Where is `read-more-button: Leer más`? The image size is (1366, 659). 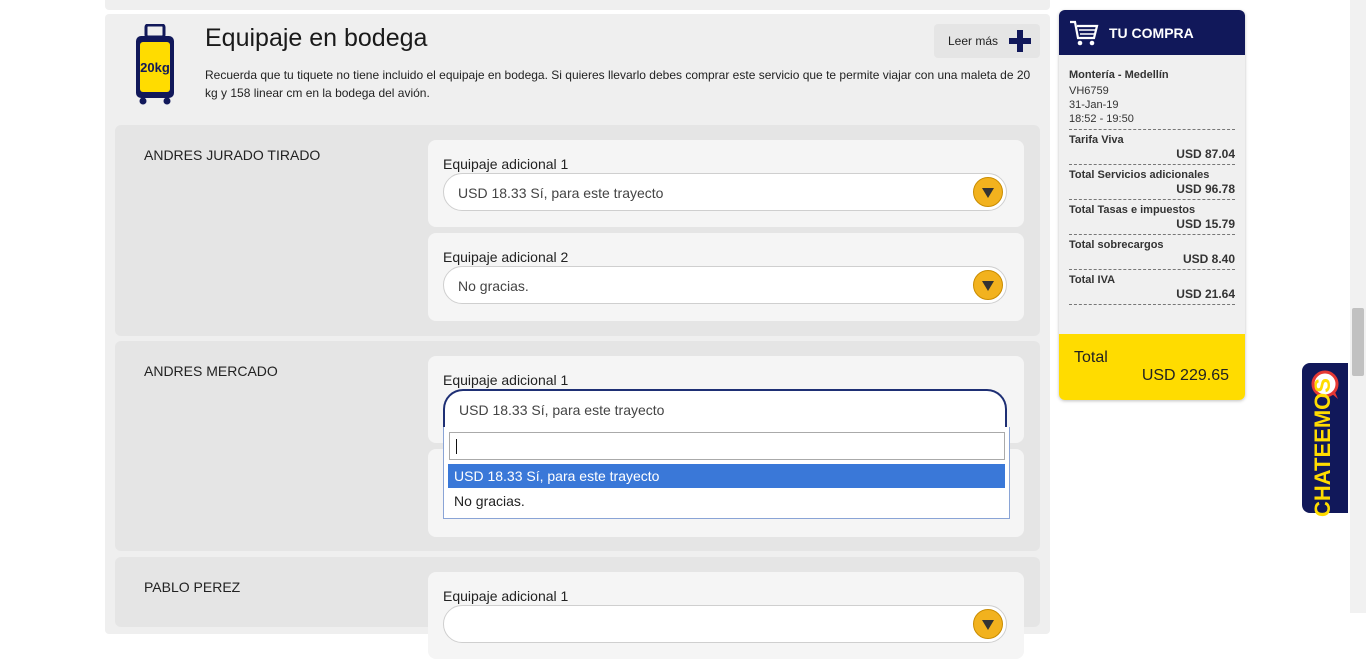
read-more-button: Leer más is located at coordinates (987, 41).